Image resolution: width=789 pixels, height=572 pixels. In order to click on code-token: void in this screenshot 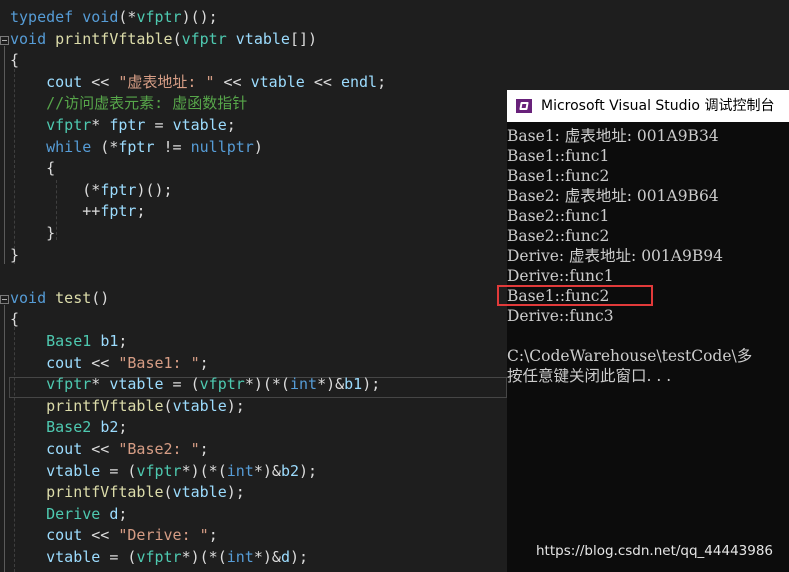, I will do `click(28, 297)`.